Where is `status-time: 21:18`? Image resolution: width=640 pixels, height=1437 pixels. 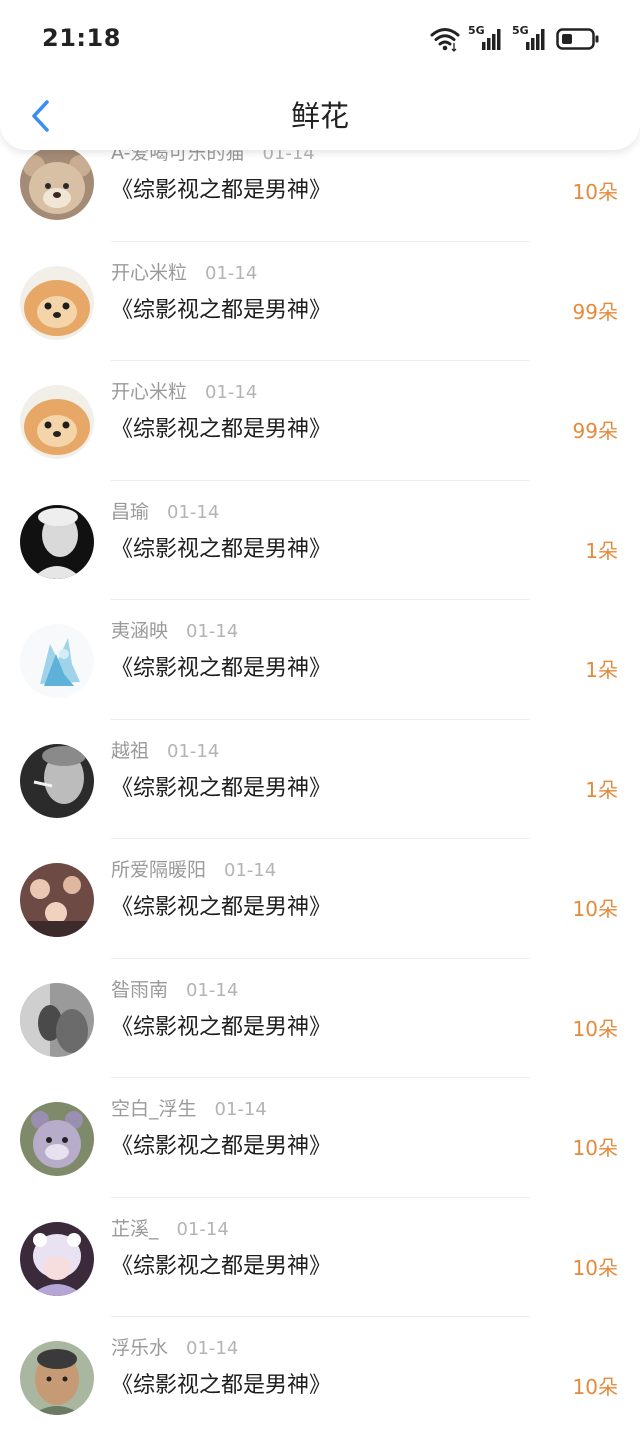
status-time: 21:18 is located at coordinates (81, 38).